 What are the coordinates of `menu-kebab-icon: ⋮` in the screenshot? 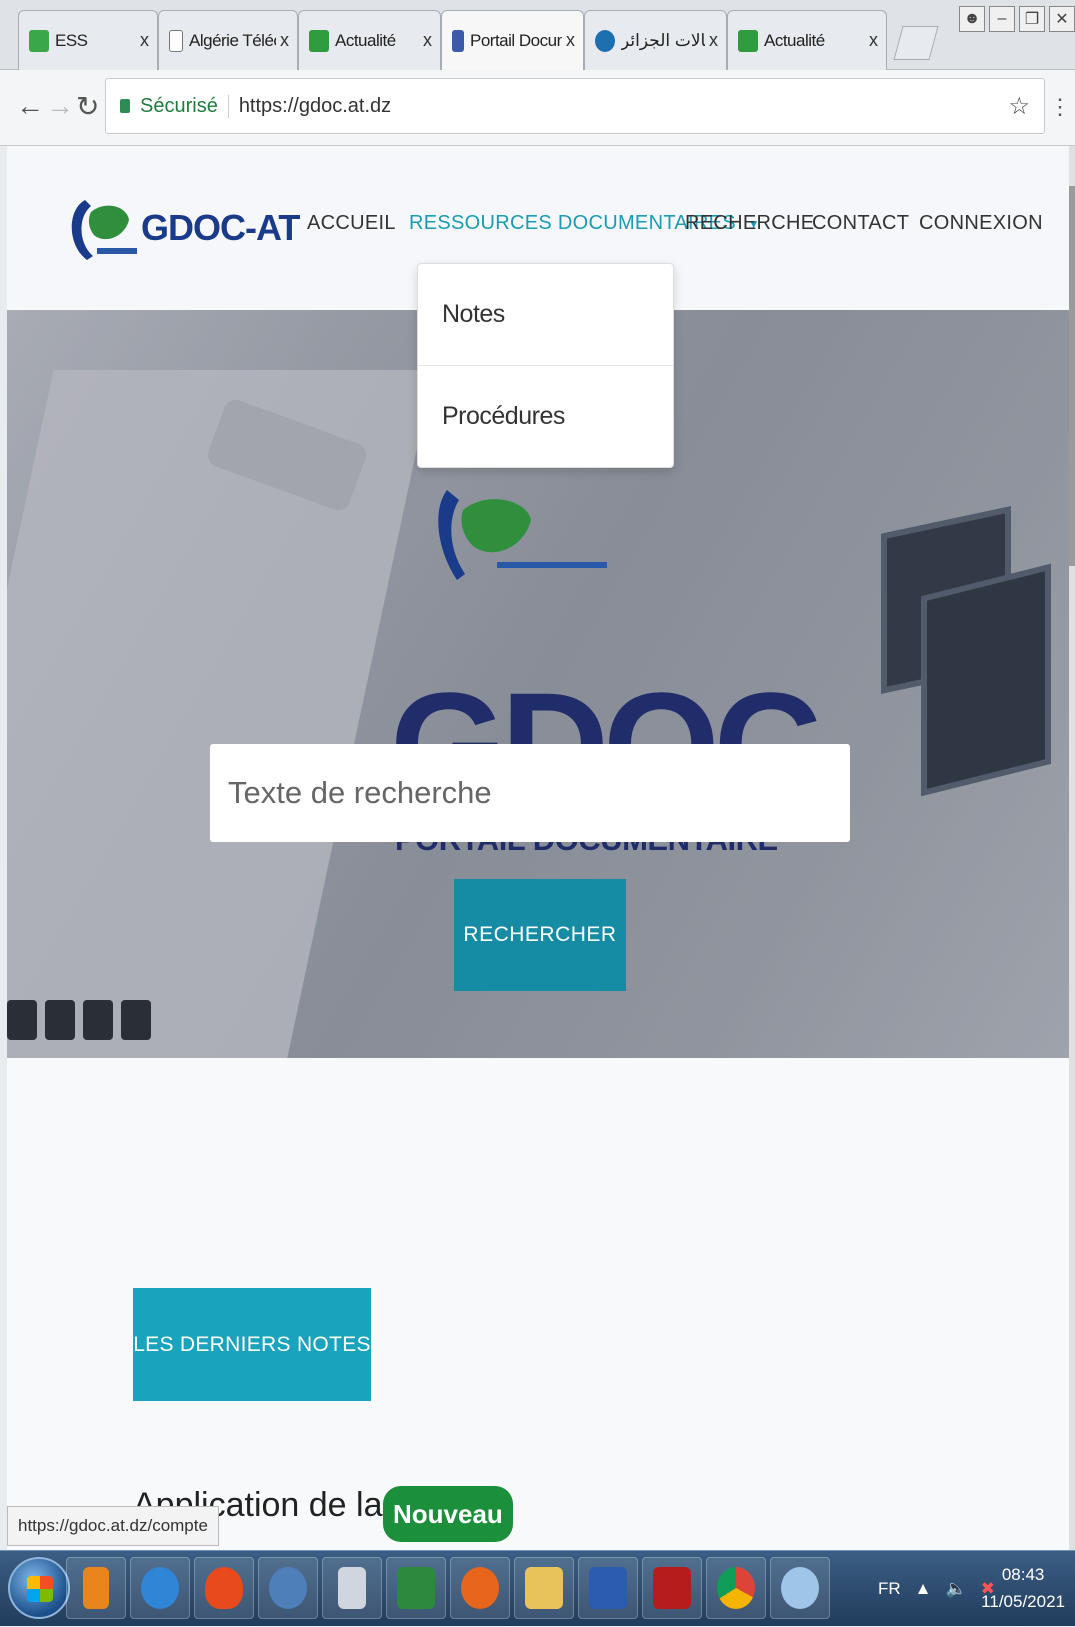 It's located at (1060, 107).